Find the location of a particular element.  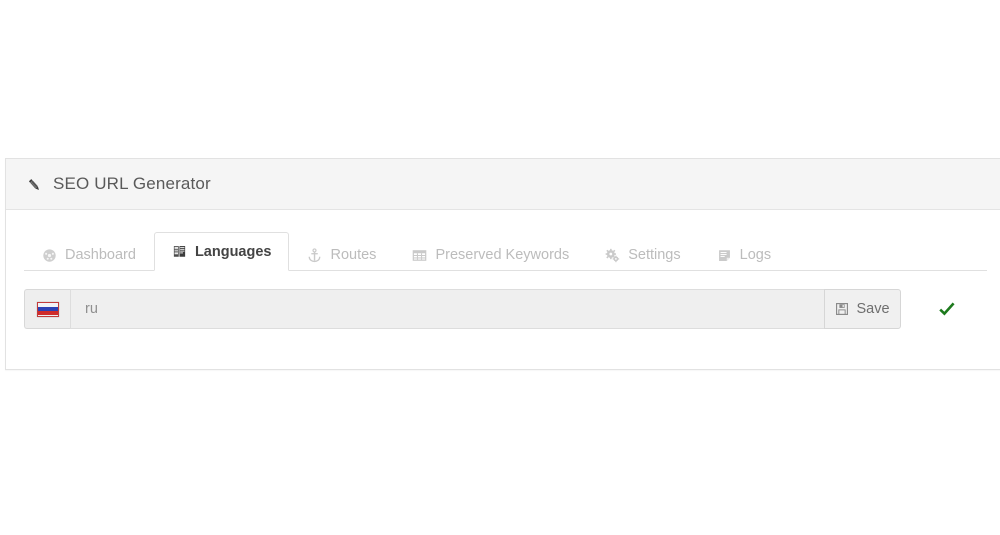

tab-routes-label: Routes is located at coordinates (353, 255).